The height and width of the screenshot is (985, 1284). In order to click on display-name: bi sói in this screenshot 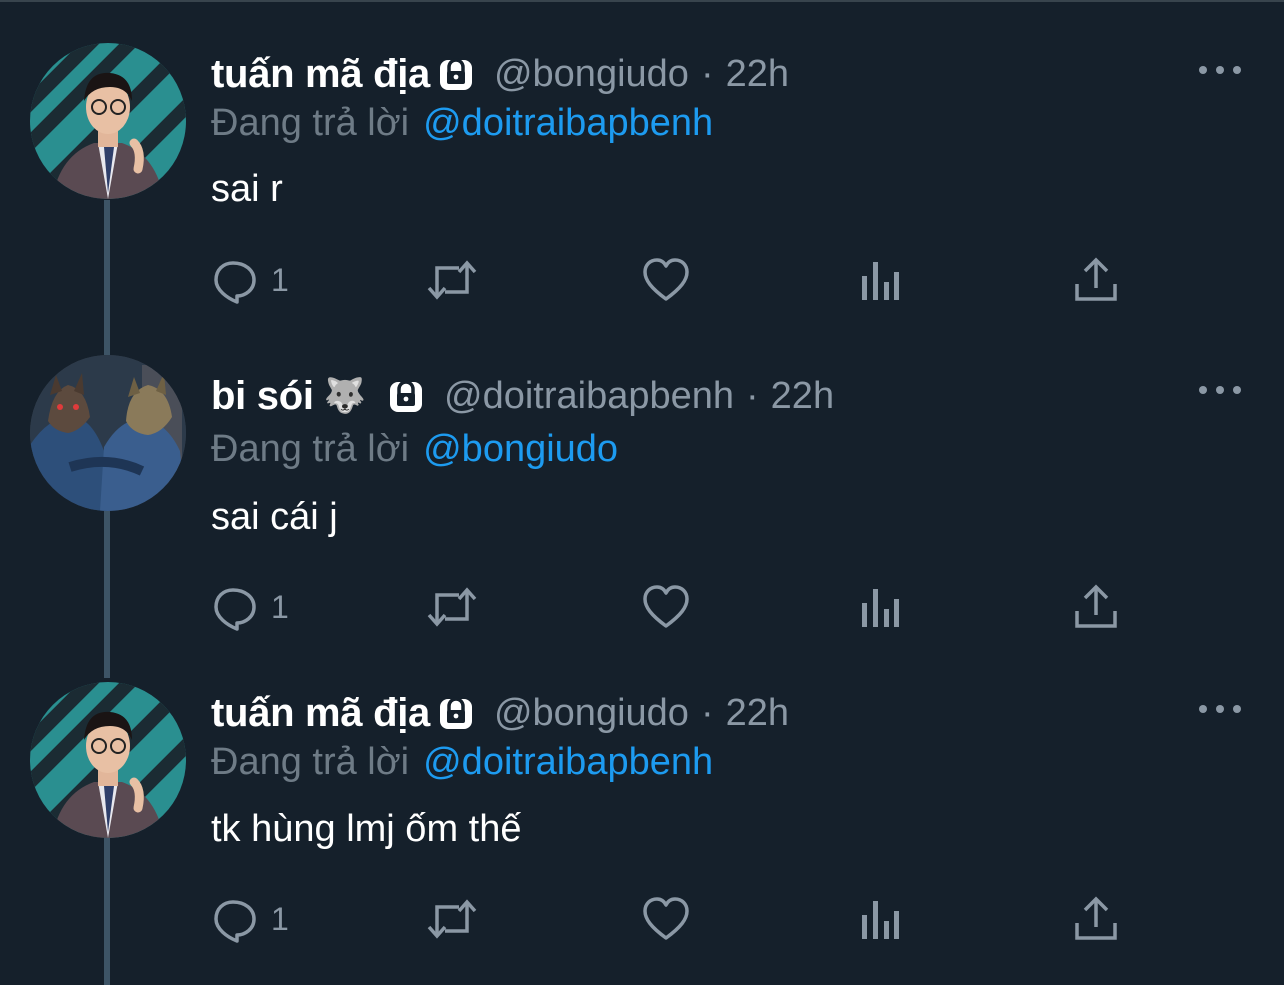, I will do `click(262, 396)`.